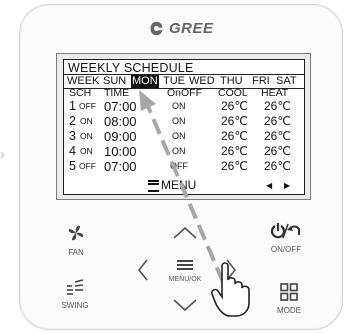 The width and height of the screenshot is (358, 334). What do you see at coordinates (156, 28) in the screenshot?
I see `gree-logo-icon` at bounding box center [156, 28].